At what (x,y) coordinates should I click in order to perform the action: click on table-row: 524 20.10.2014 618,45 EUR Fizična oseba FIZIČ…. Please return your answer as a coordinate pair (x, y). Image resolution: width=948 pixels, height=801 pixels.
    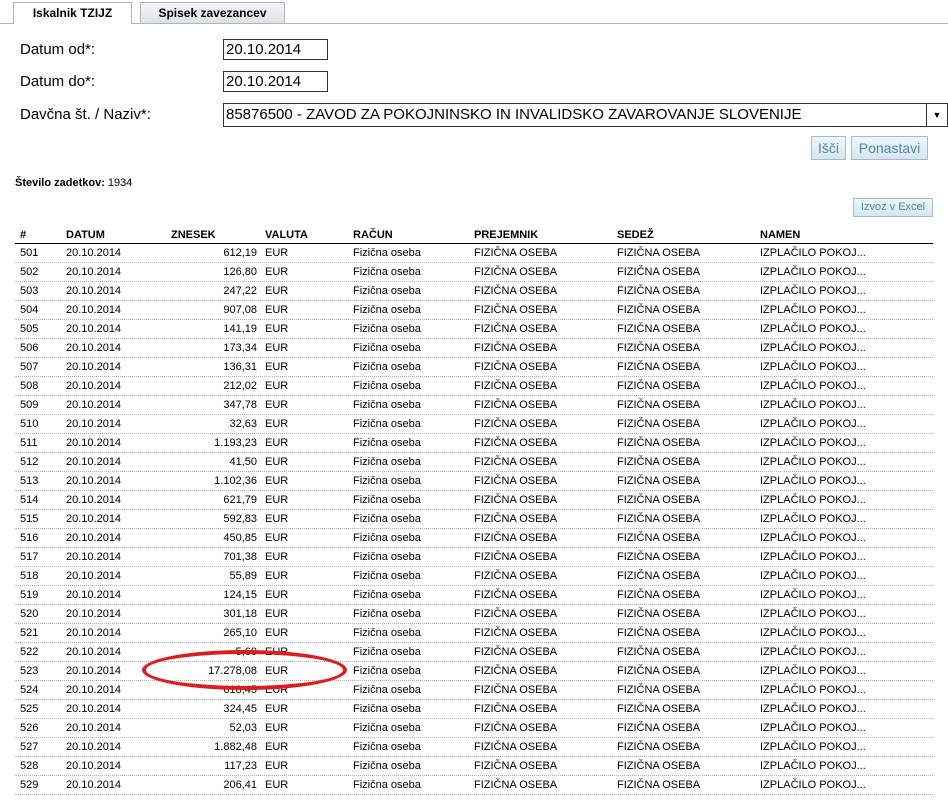
    Looking at the image, I should click on (474, 690).